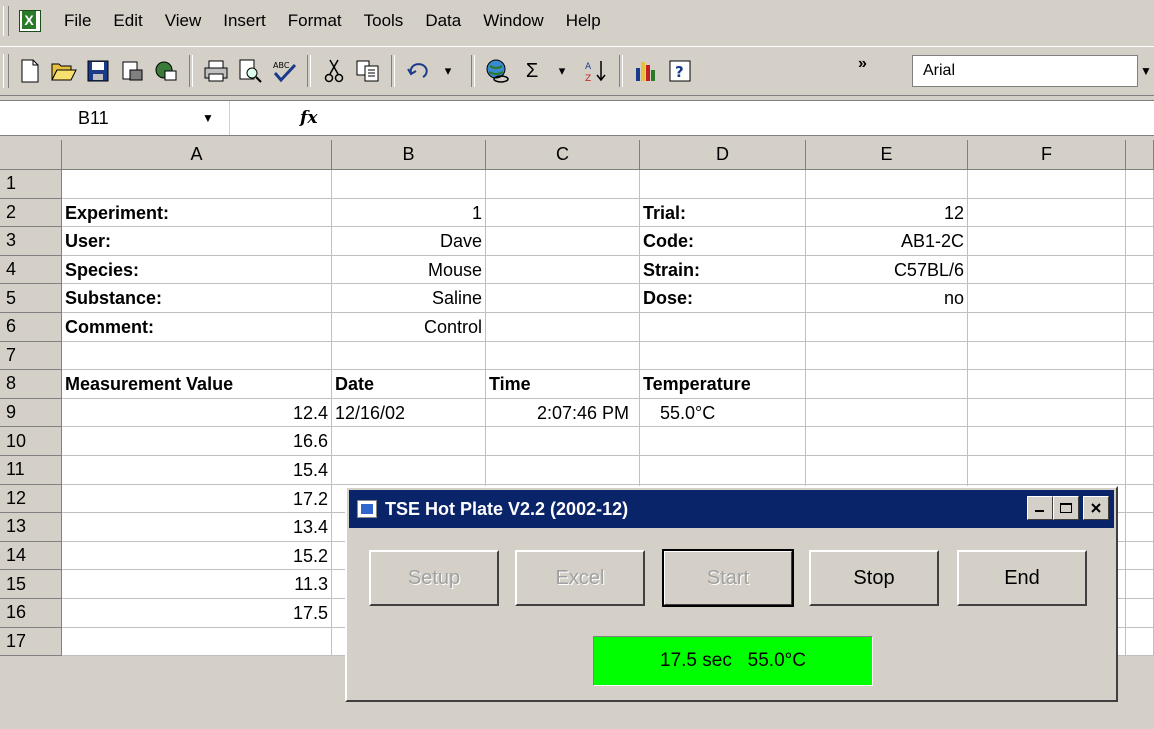  I want to click on row-header-3: 3, so click(31, 241).